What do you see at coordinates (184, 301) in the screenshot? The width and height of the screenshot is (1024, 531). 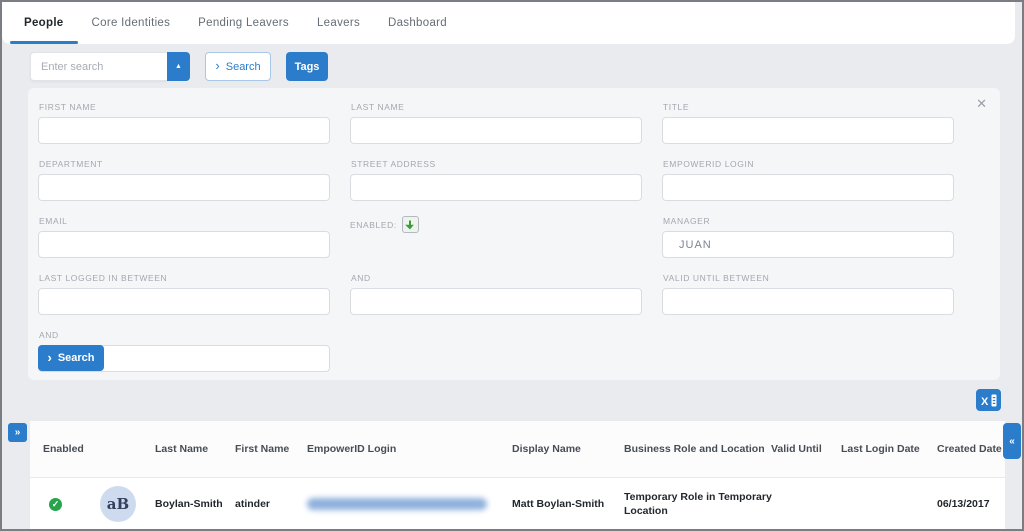 I see `last-logged-in-from-input` at bounding box center [184, 301].